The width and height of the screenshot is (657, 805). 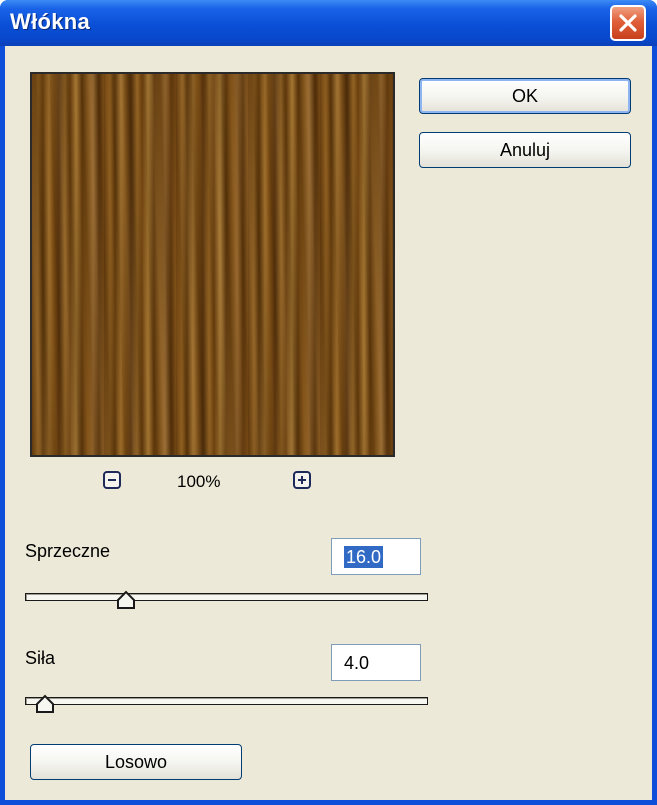 What do you see at coordinates (364, 557) in the screenshot?
I see `contrast-value: 16.0` at bounding box center [364, 557].